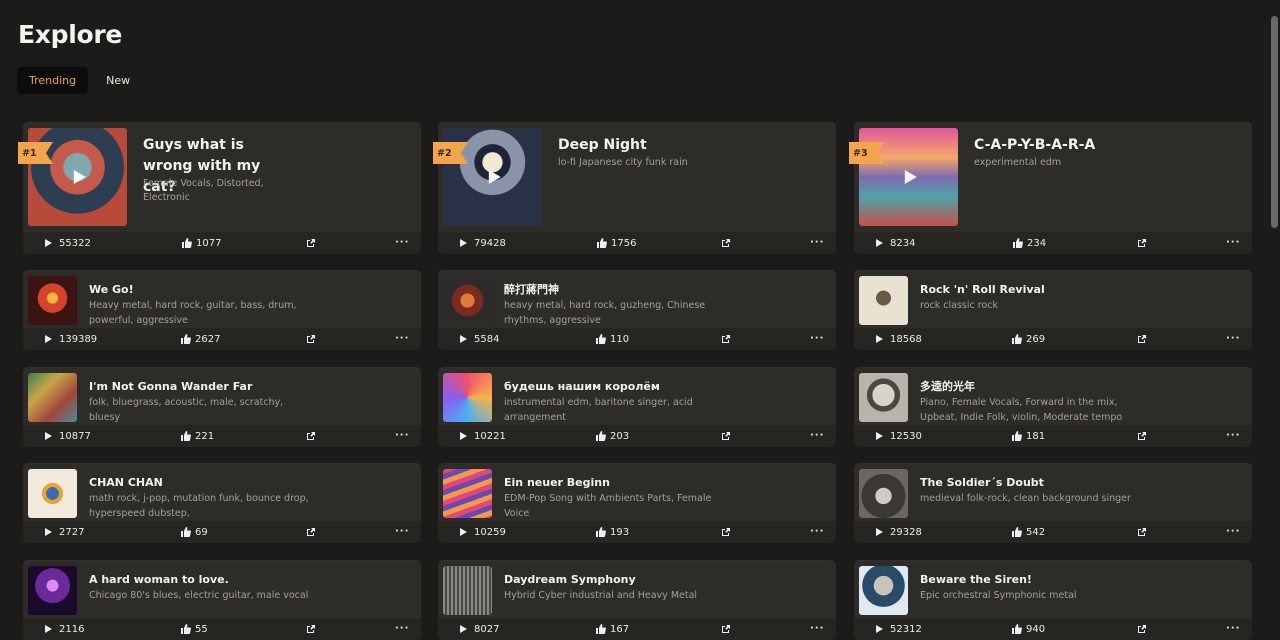  Describe the element at coordinates (1028, 436) in the screenshot. I see `like-count: 181` at that location.